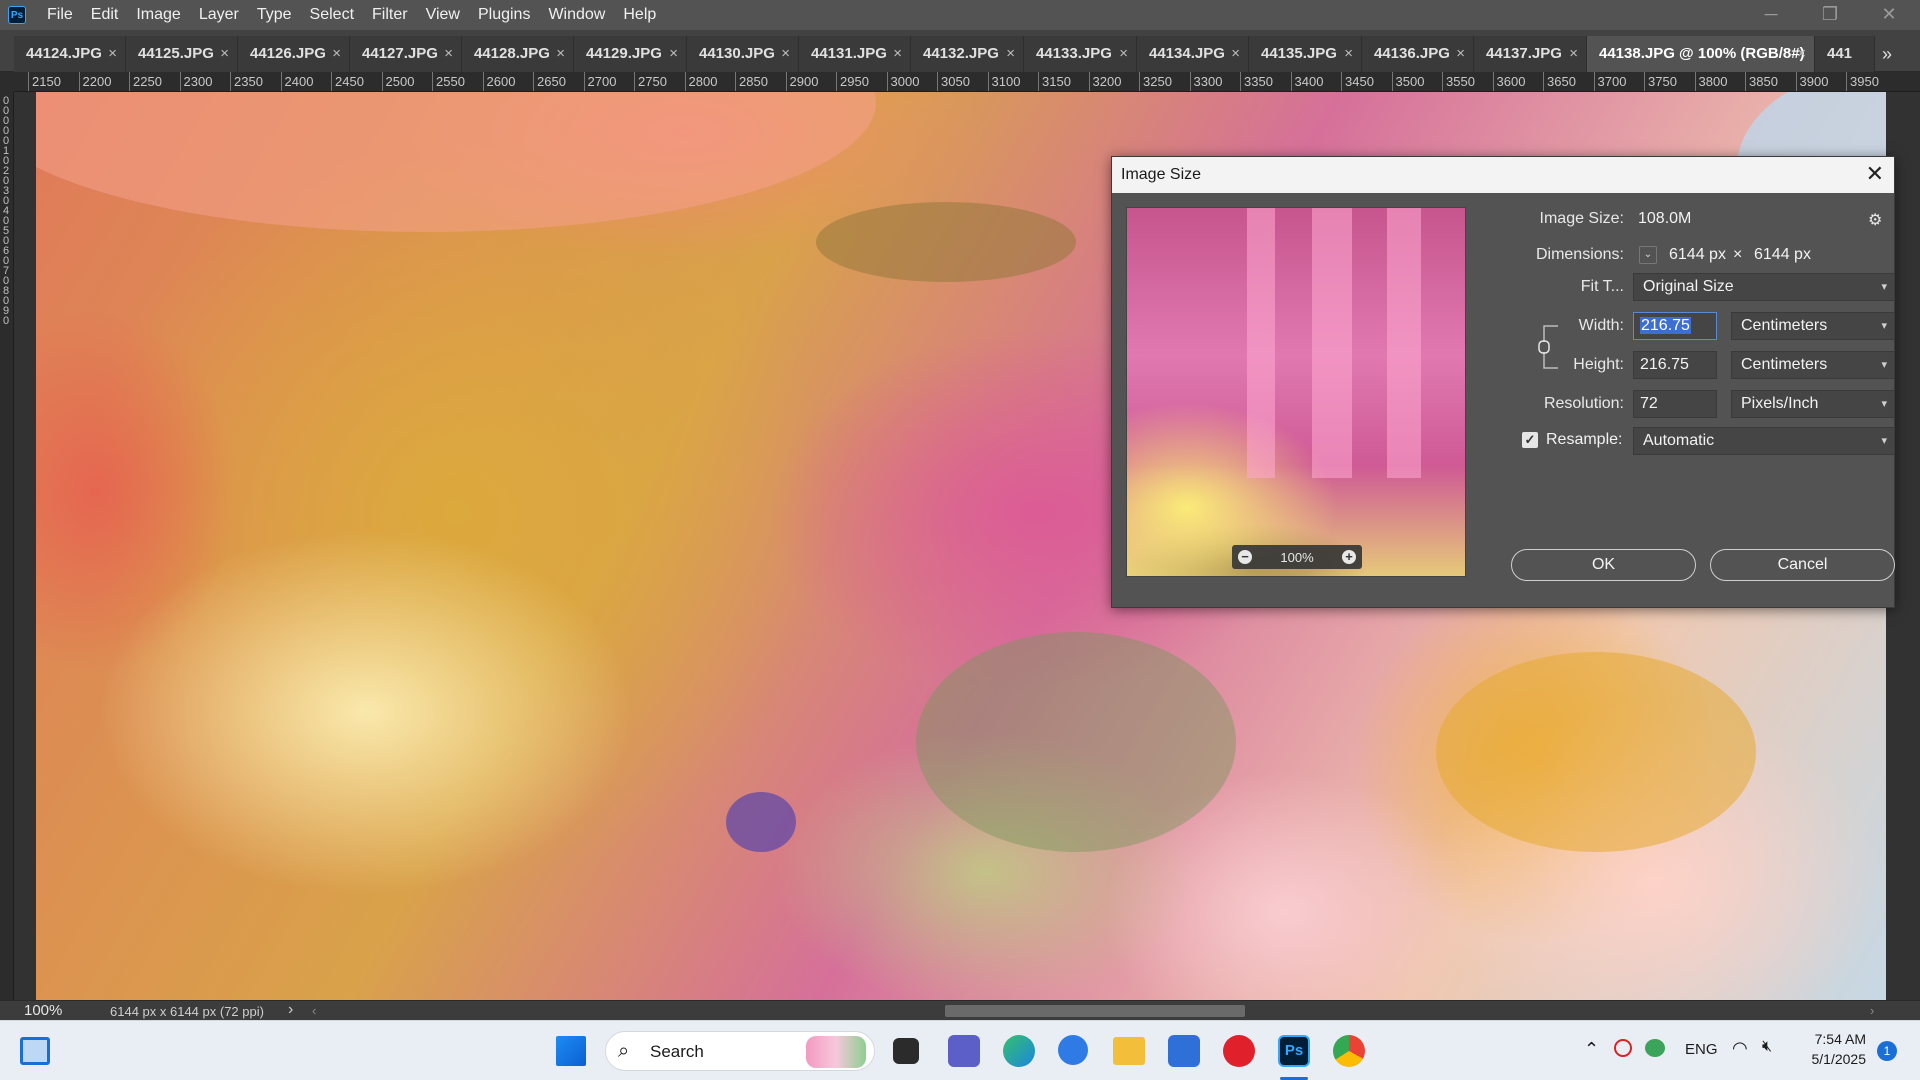 This screenshot has height=1080, width=1920. I want to click on windows-start-icon, so click(571, 1051).